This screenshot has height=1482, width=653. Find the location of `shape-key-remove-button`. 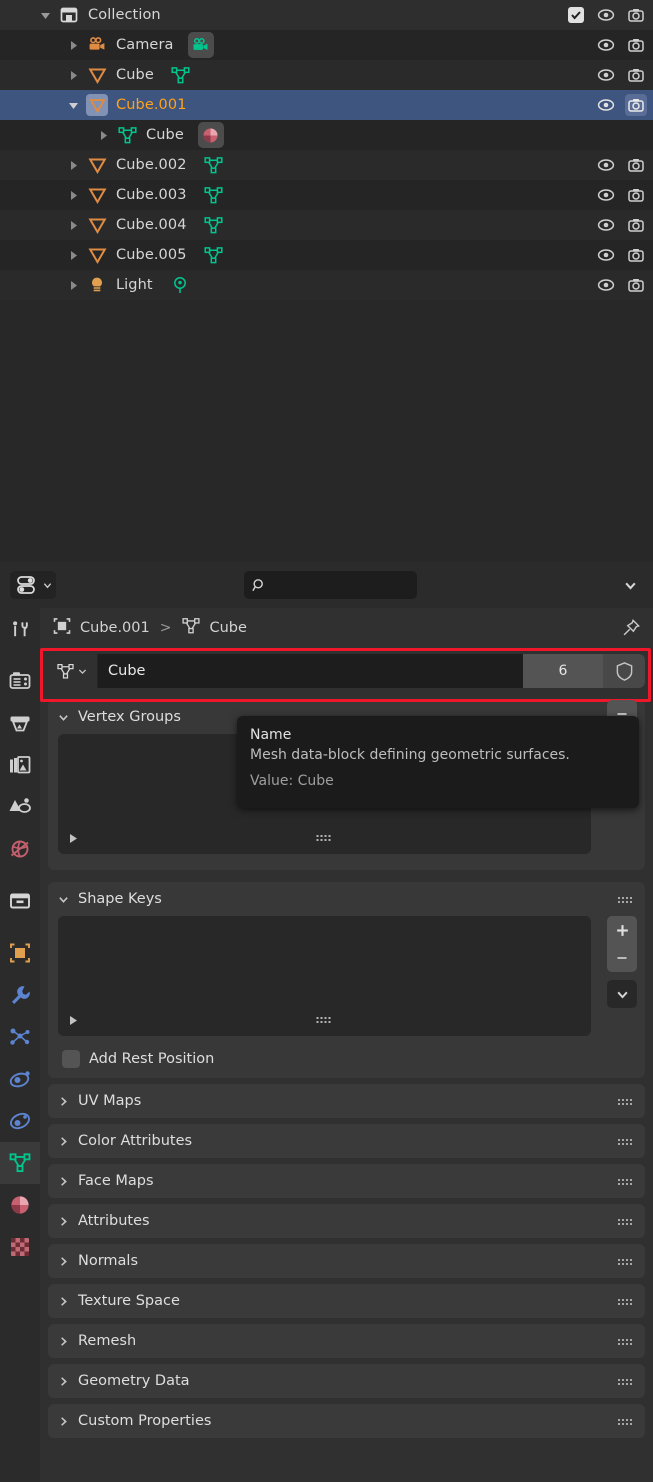

shape-key-remove-button is located at coordinates (622, 958).